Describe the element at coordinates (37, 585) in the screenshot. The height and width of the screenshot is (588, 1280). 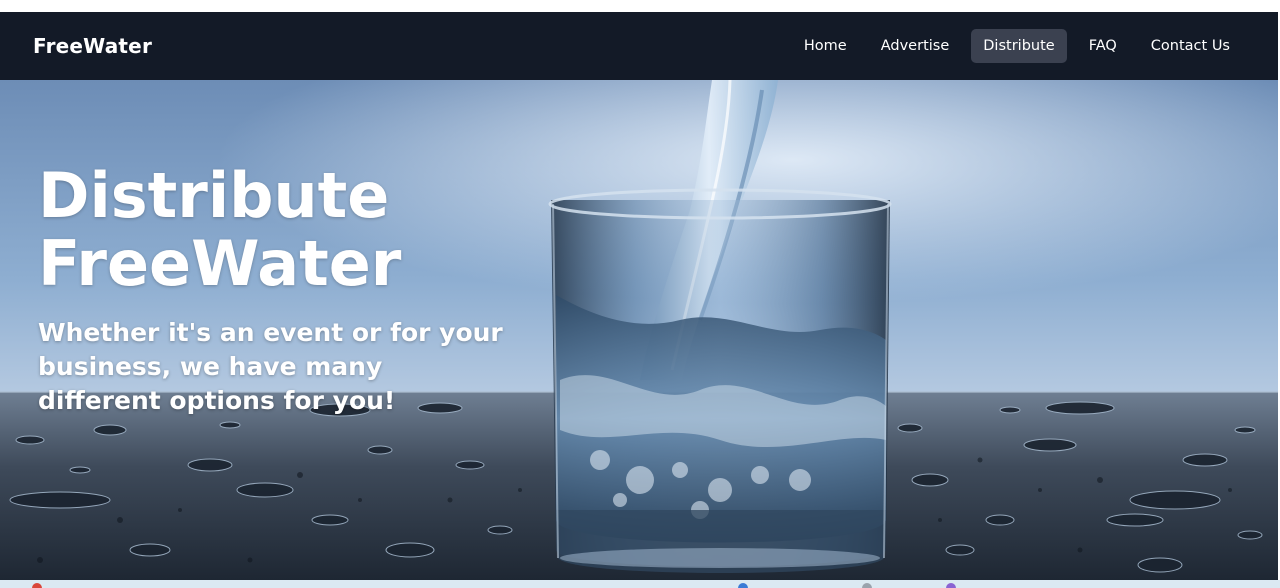
I see `red-dot-icon` at that location.